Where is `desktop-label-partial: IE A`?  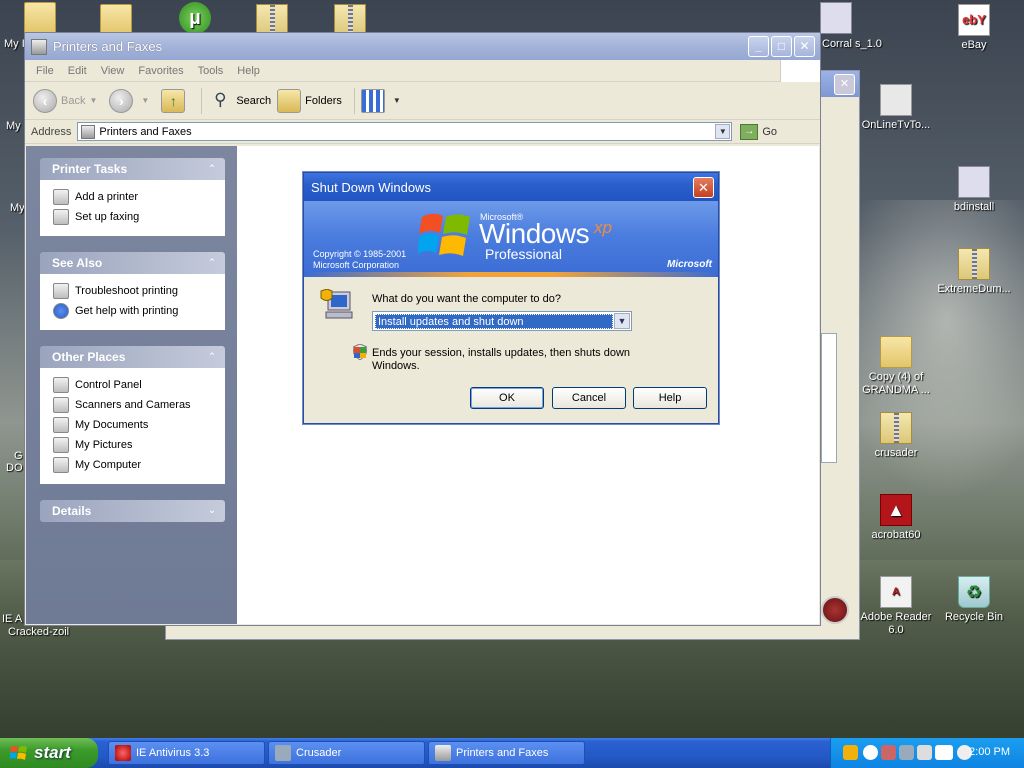 desktop-label-partial: IE A is located at coordinates (12, 619).